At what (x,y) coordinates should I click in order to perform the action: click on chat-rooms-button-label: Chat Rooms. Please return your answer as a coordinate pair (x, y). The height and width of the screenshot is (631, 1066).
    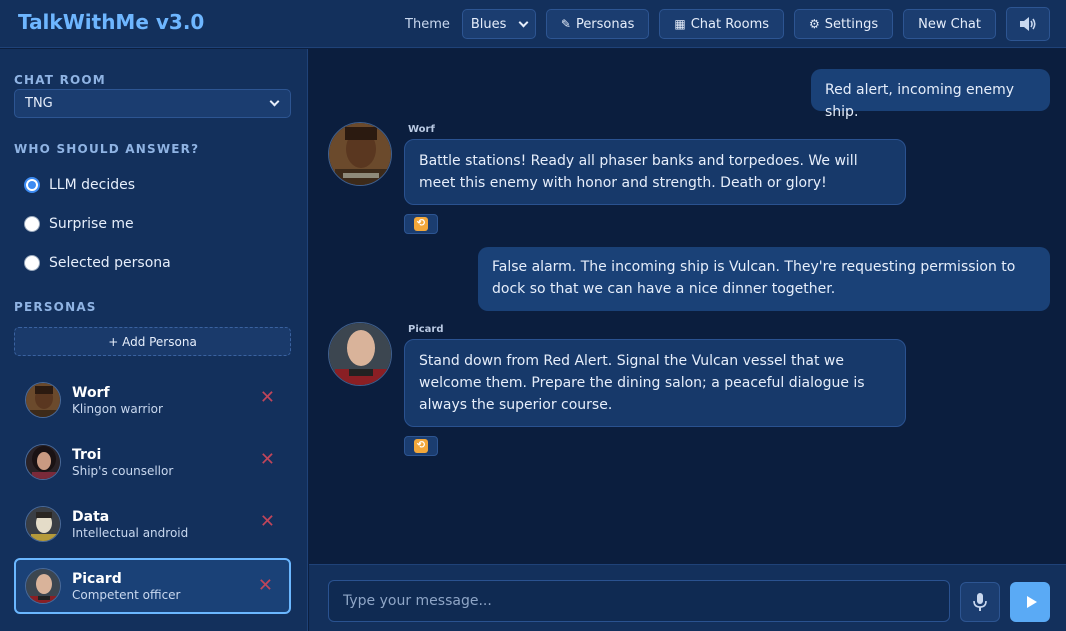
    Looking at the image, I should click on (730, 24).